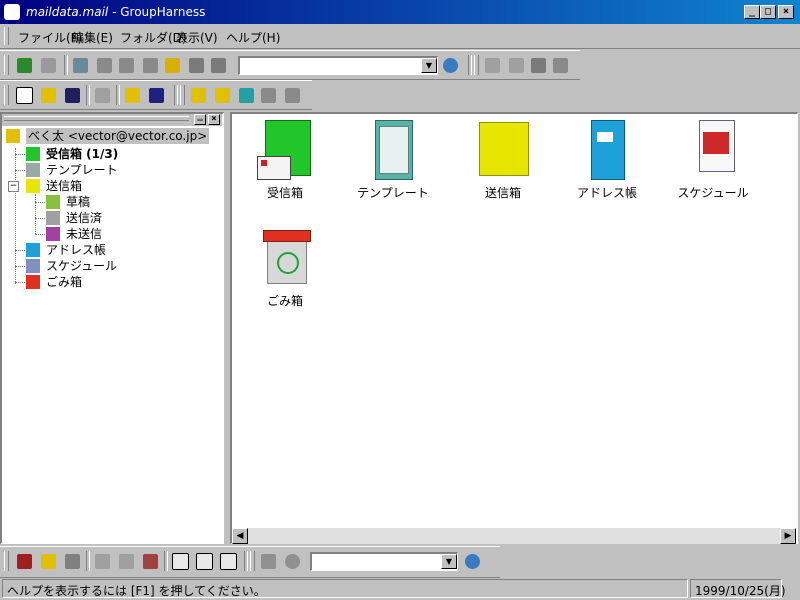 The width and height of the screenshot is (800, 600). Describe the element at coordinates (292, 95) in the screenshot. I see `folder-prop-icon` at that location.